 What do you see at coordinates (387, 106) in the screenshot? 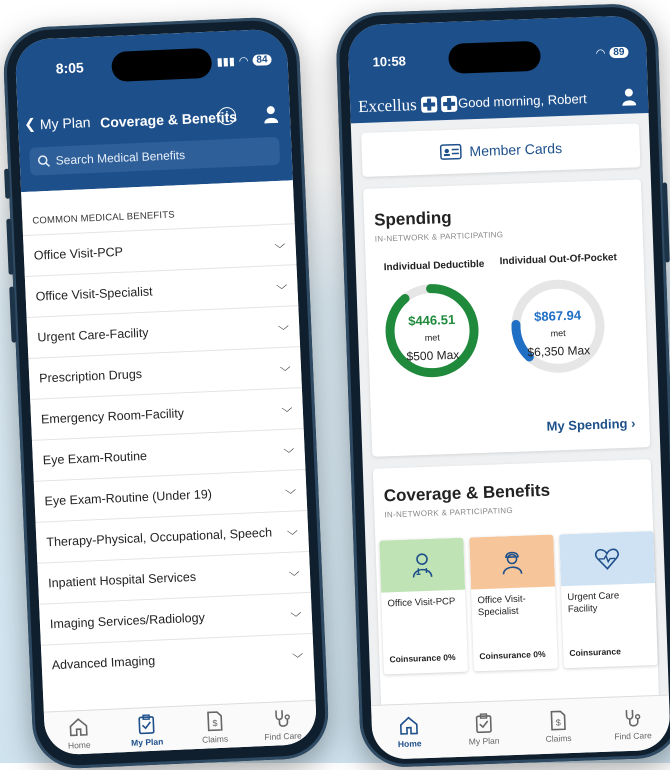
I see `brand-name: Excellus` at bounding box center [387, 106].